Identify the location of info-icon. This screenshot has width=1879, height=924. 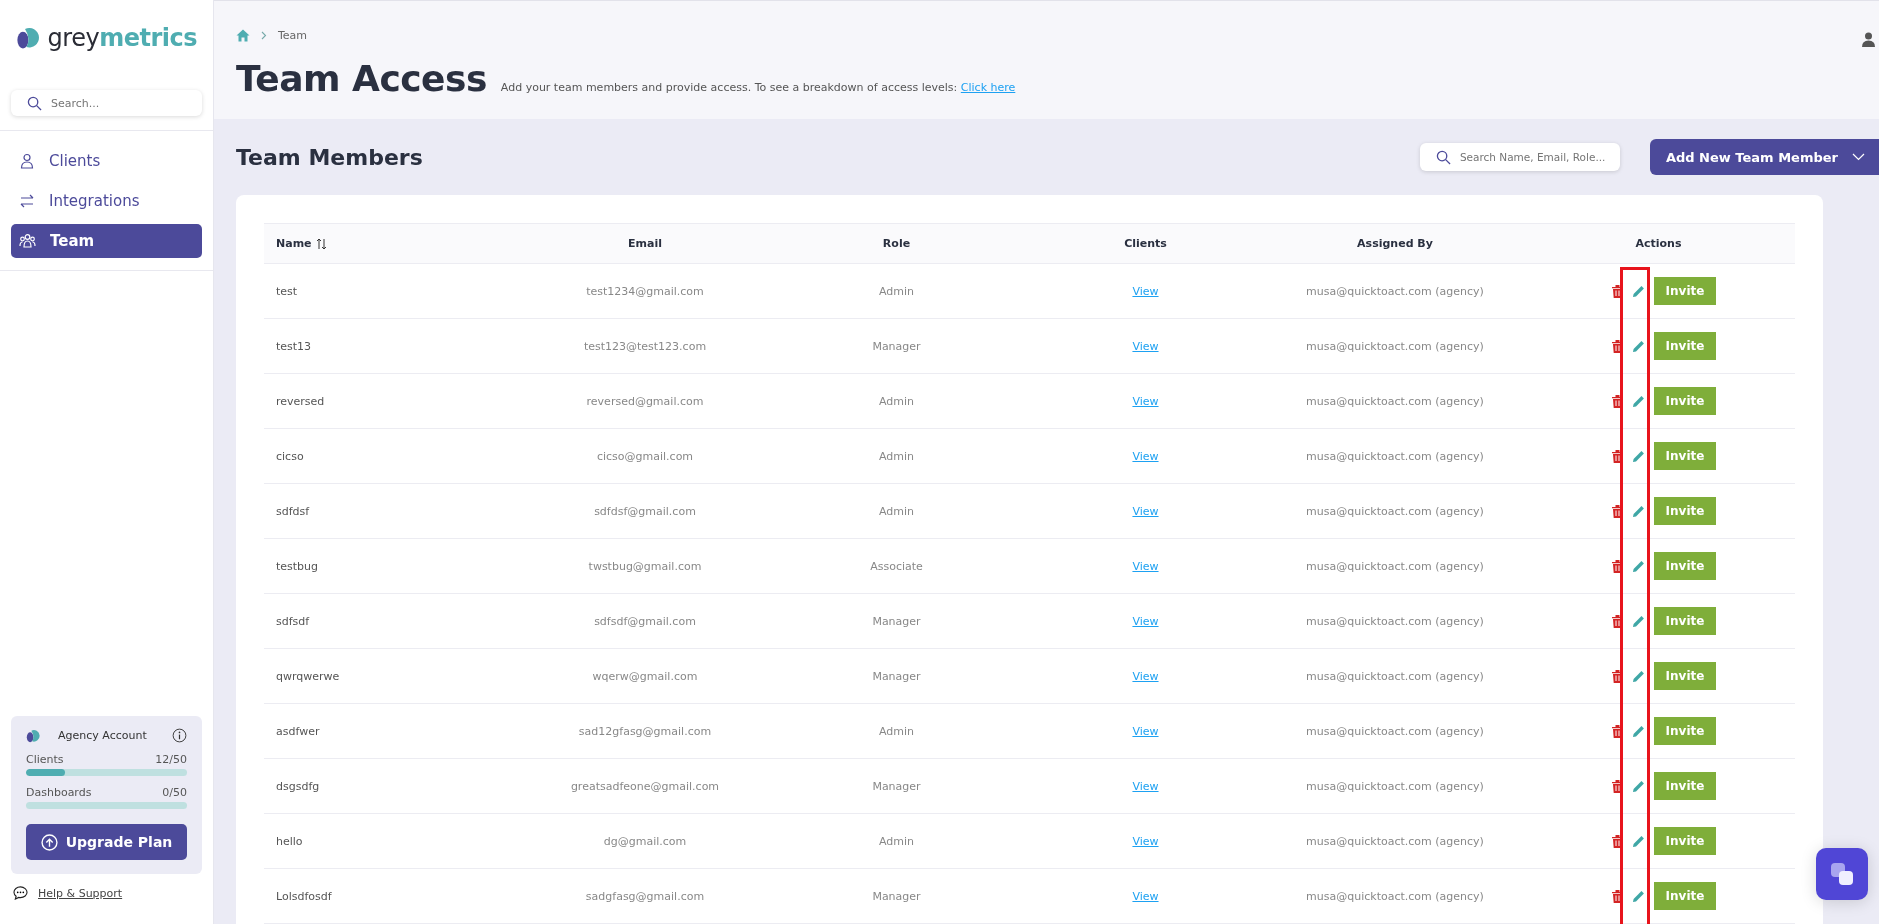
(179, 735).